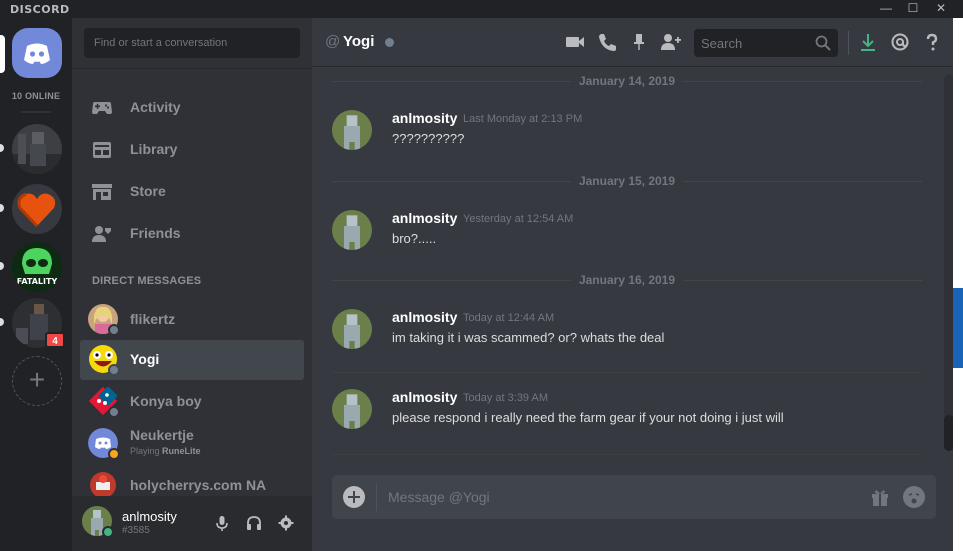 The height and width of the screenshot is (551, 963). I want to click on help-icon, so click(932, 42).